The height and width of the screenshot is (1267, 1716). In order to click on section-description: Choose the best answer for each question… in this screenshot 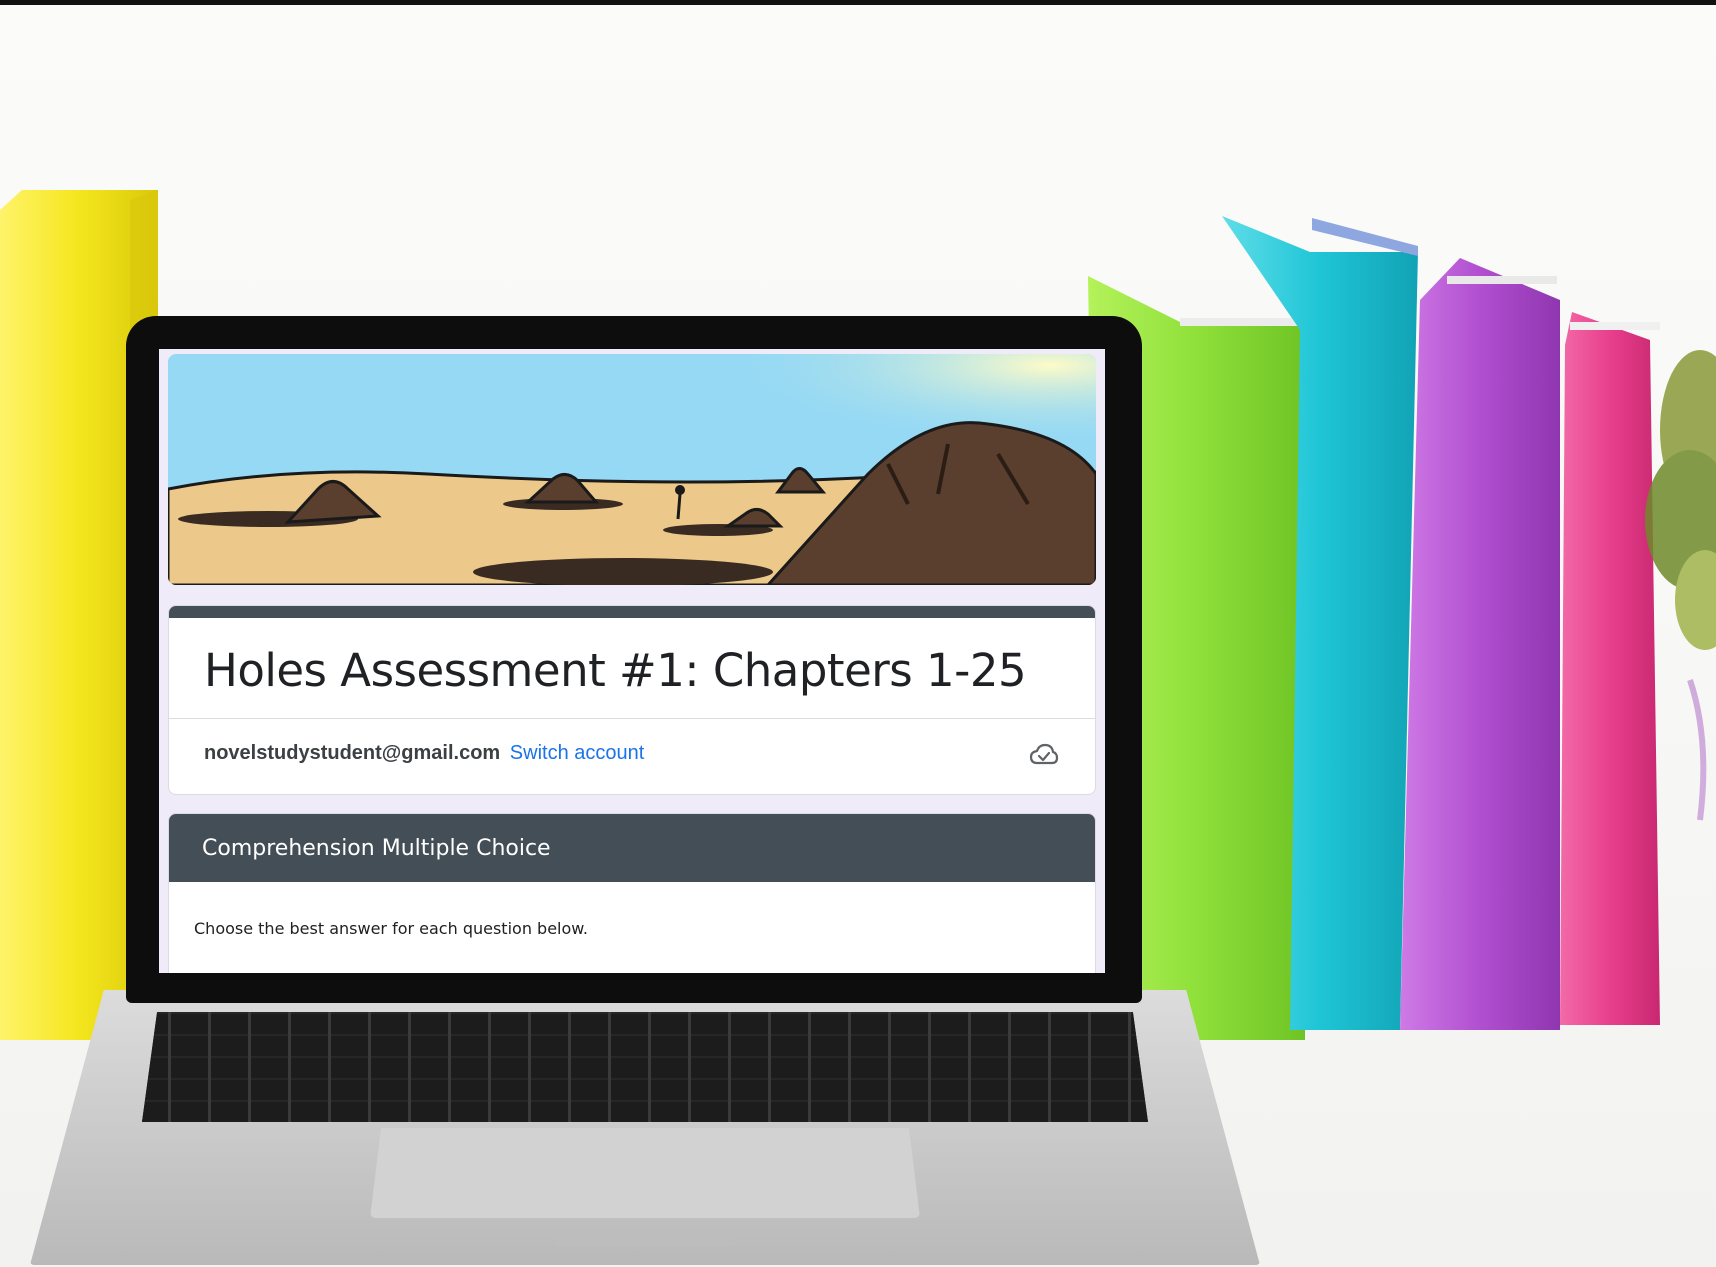, I will do `click(391, 928)`.